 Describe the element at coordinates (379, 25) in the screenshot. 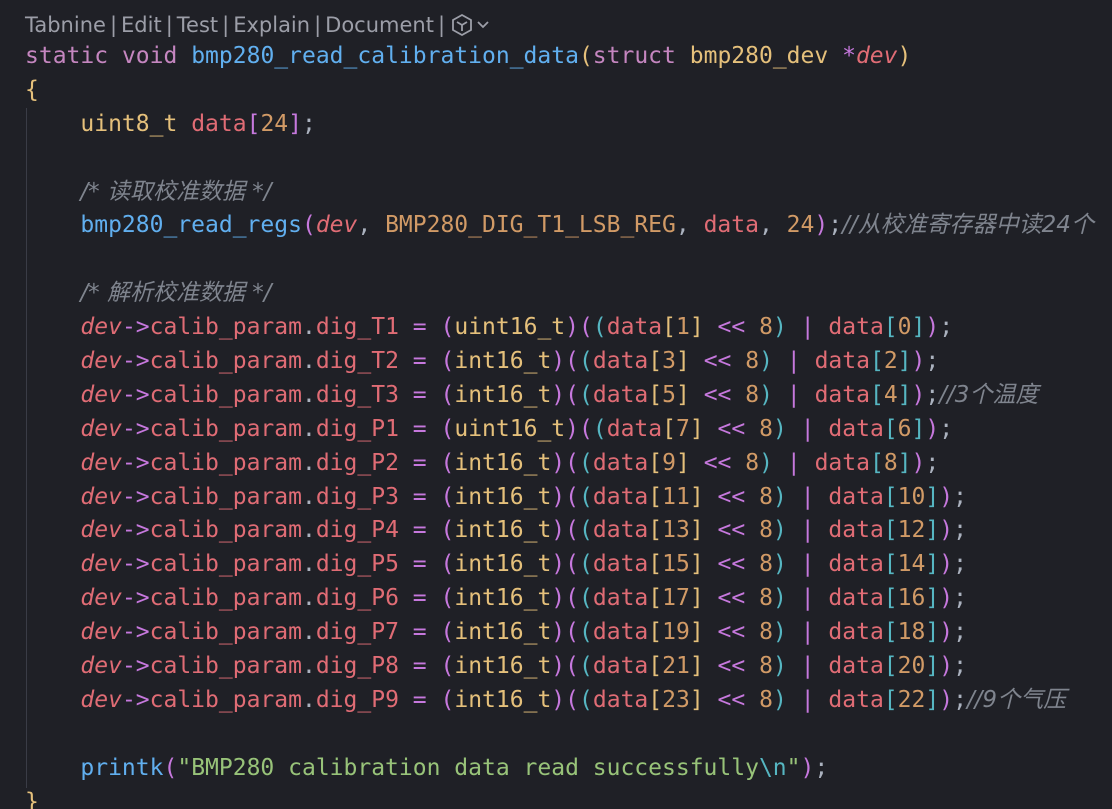

I see `codelens-document: Document` at that location.